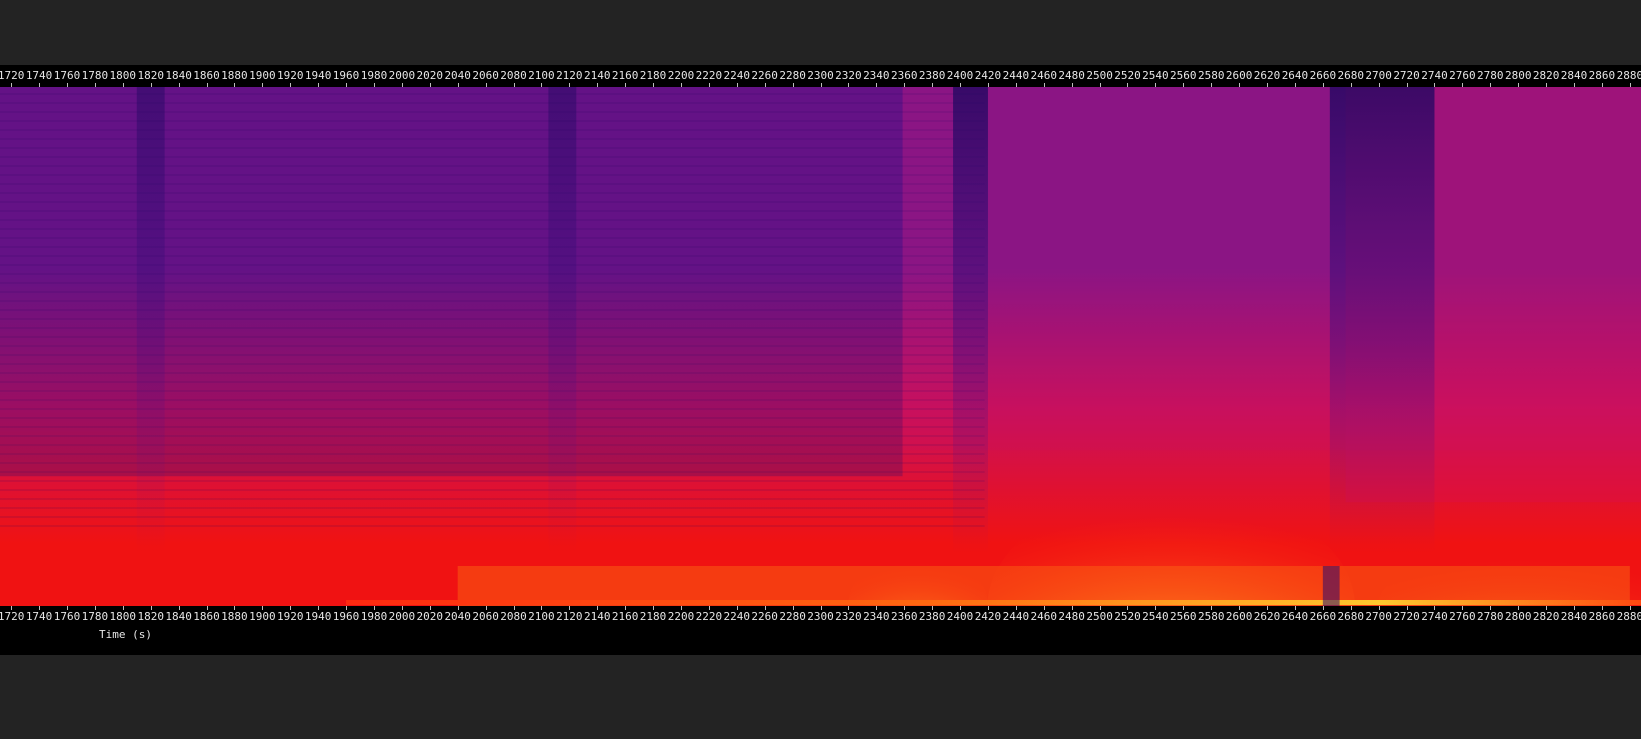  Describe the element at coordinates (1239, 616) in the screenshot. I see `x-tick-label: 2600` at that location.